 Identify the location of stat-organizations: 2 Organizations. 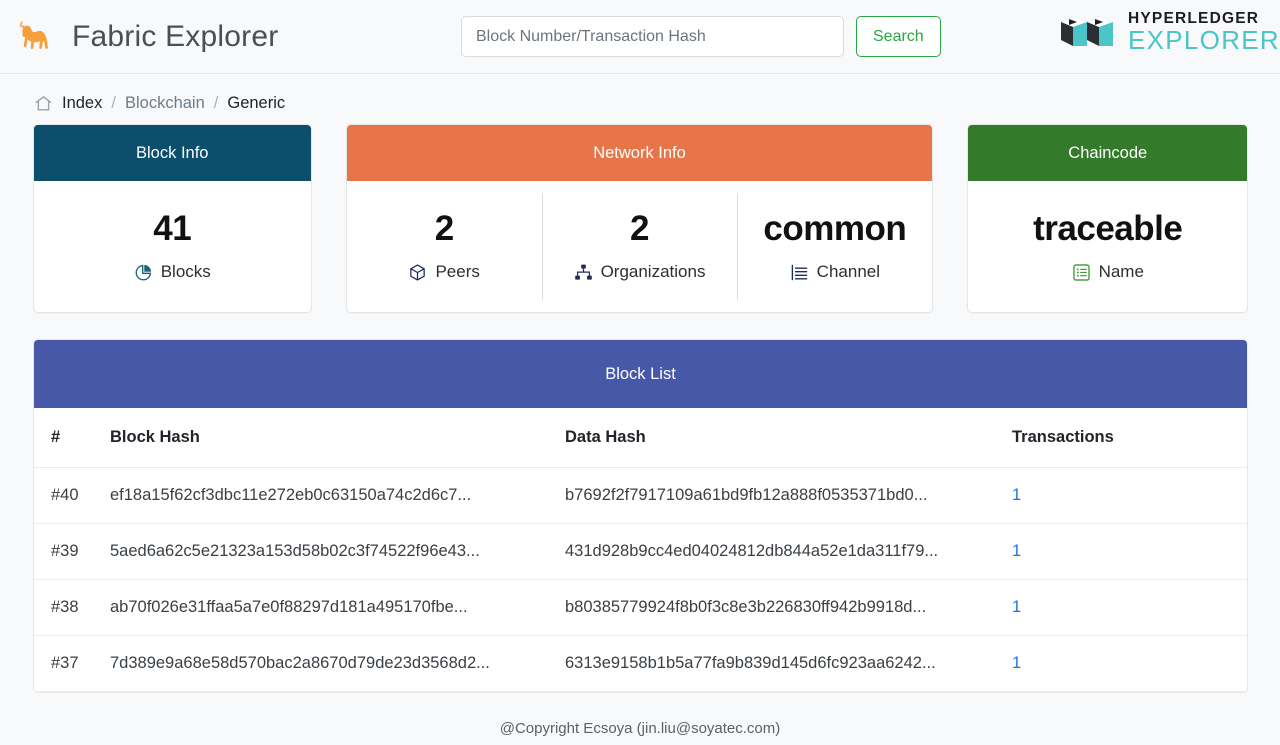
(639, 246).